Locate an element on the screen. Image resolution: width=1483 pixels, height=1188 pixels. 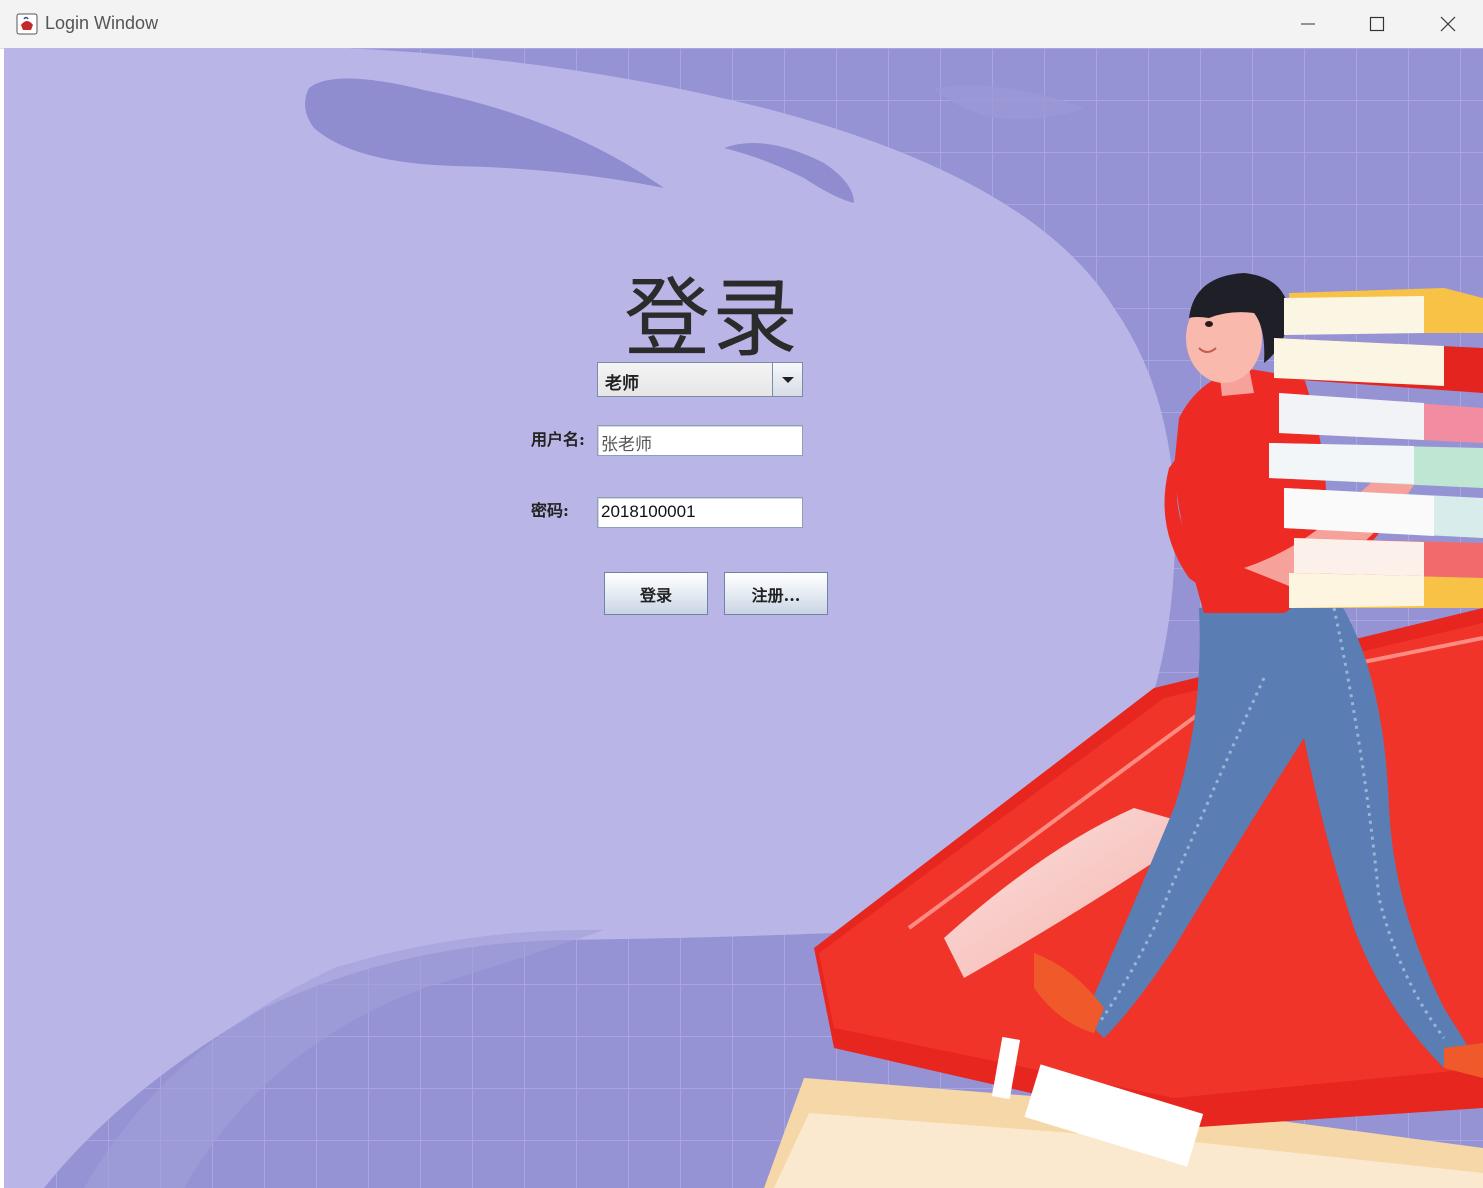
close-button is located at coordinates (1448, 24).